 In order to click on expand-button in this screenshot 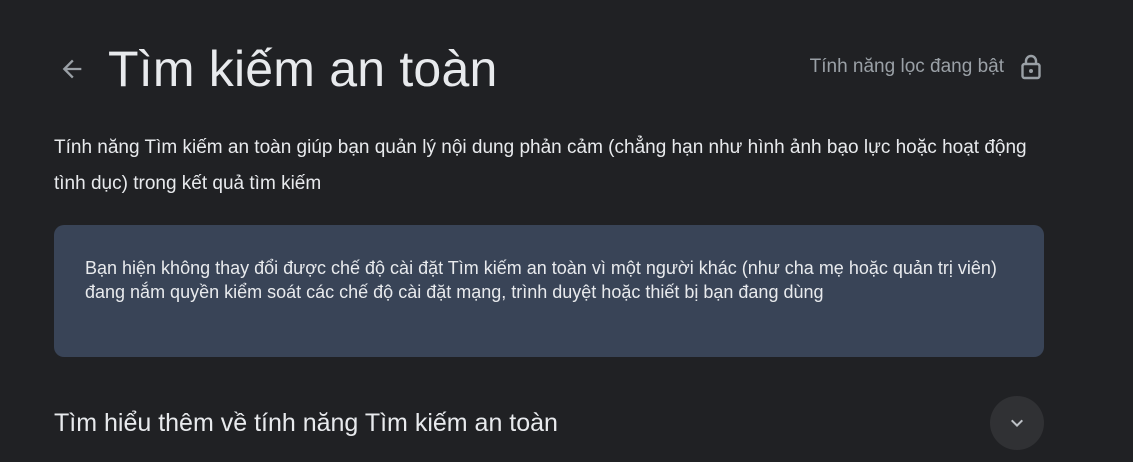, I will do `click(1017, 423)`.